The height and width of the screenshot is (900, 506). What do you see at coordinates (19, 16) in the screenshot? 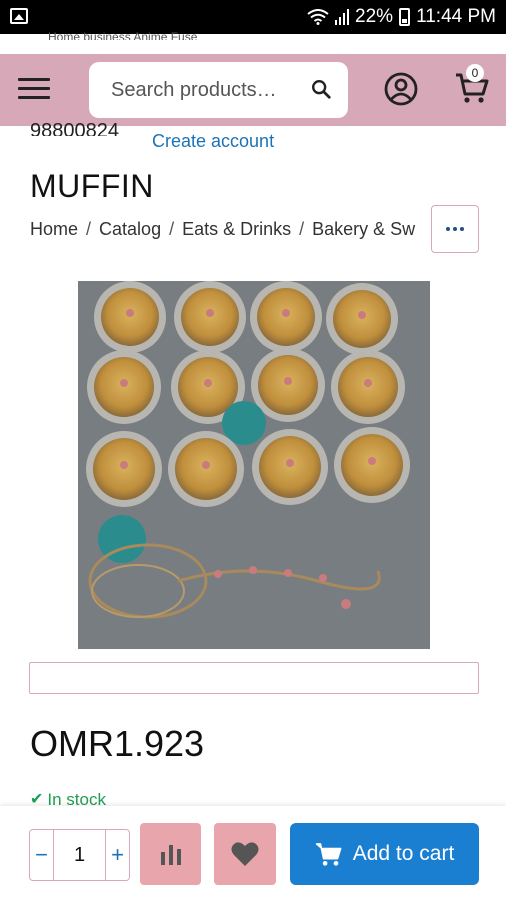
I see `gallery-icon` at bounding box center [19, 16].